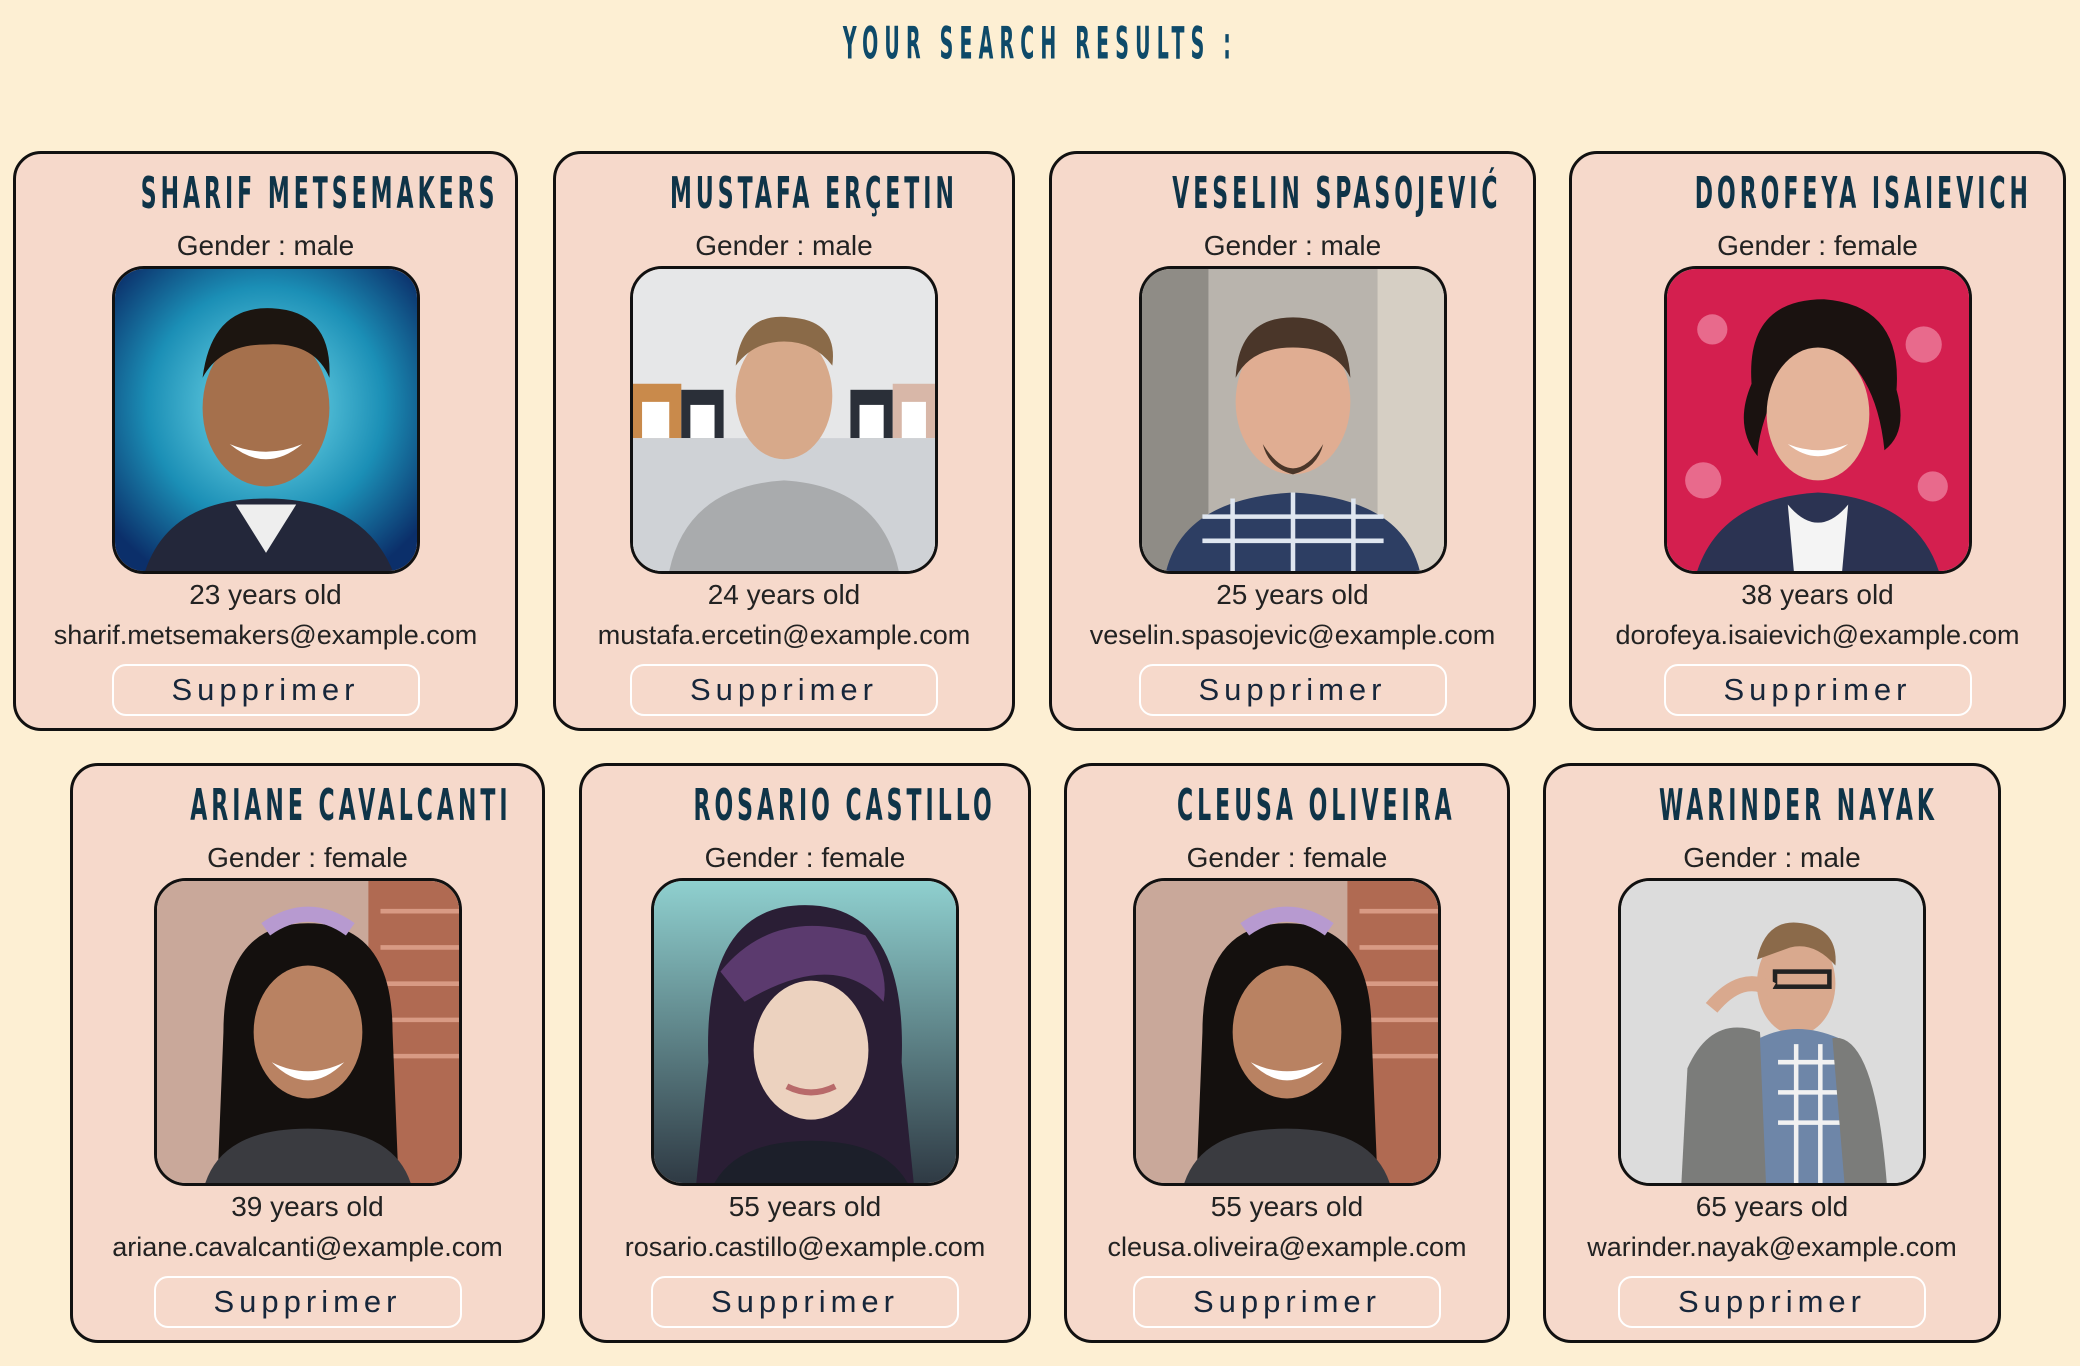 The height and width of the screenshot is (1366, 2080). I want to click on person-age: 24 years old, so click(784, 594).